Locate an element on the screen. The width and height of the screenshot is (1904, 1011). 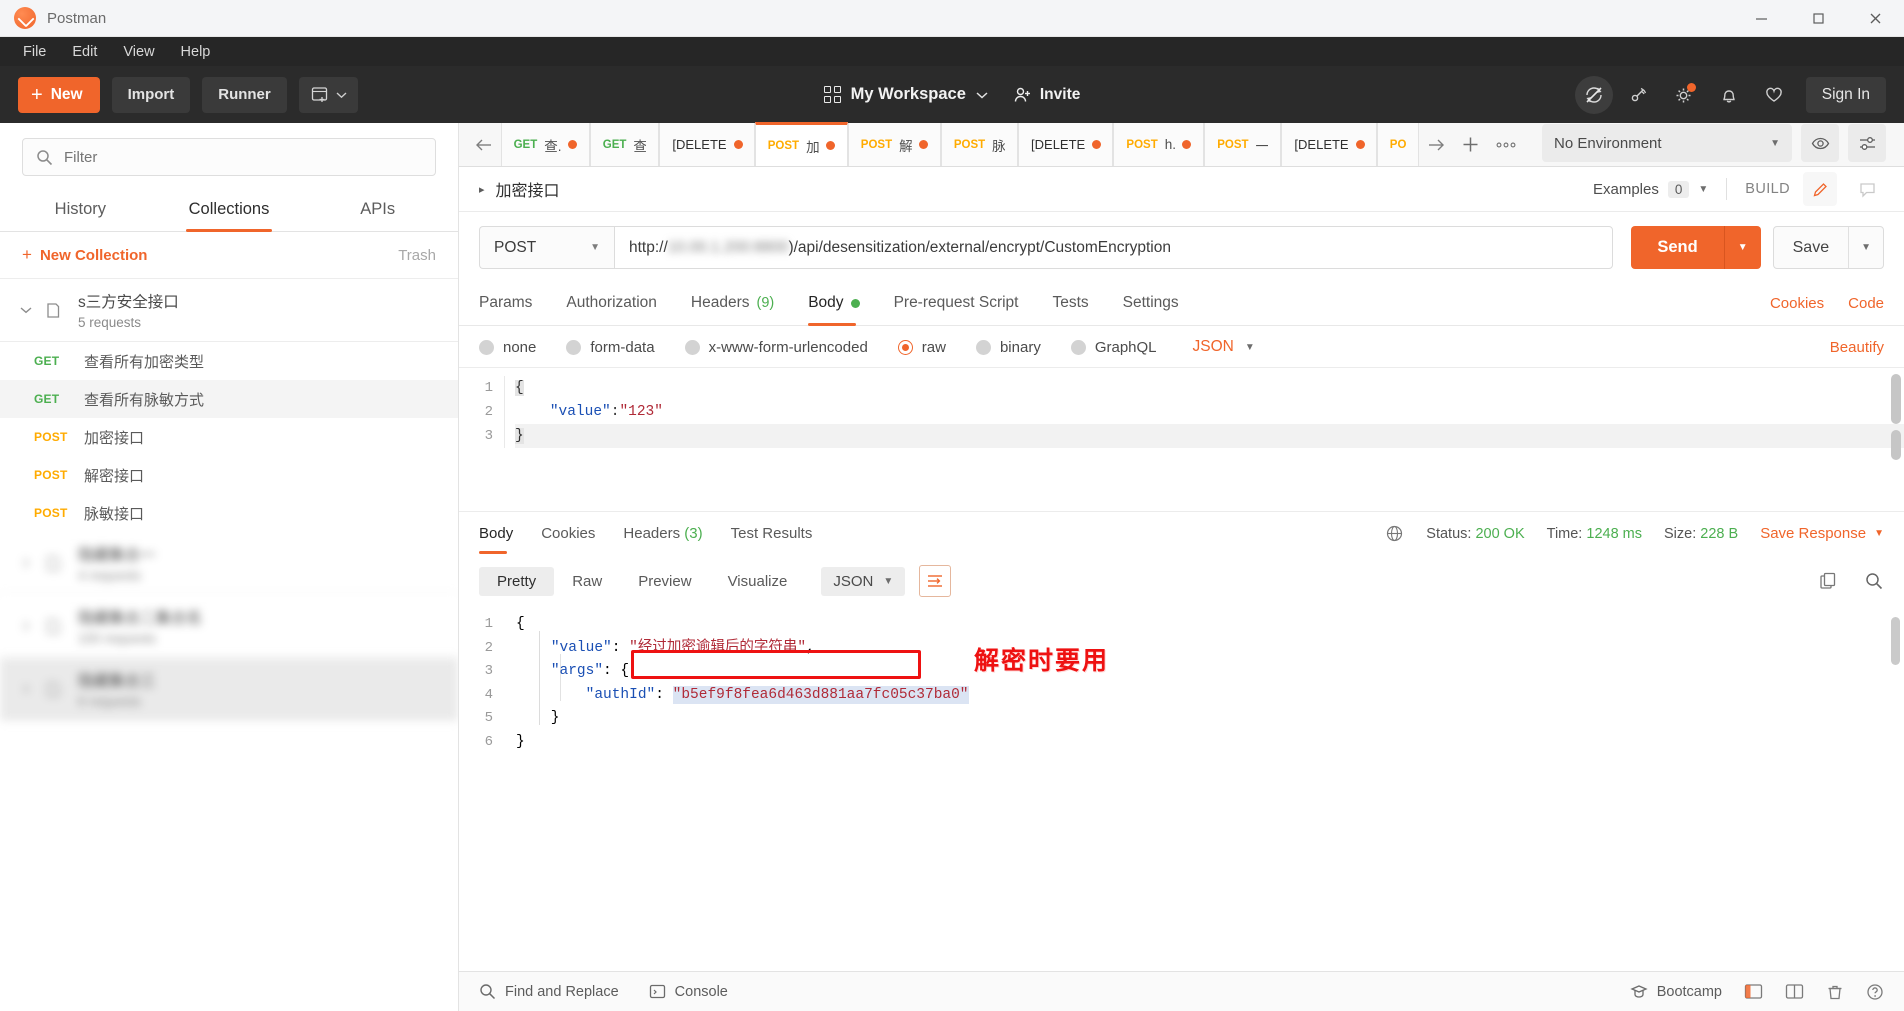
gear-icon is located at coordinates (1684, 95).